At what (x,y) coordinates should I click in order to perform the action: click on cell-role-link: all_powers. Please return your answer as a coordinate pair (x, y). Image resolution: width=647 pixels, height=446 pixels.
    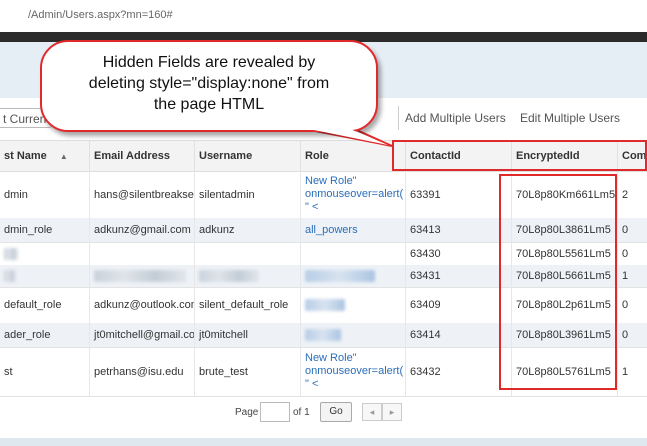
    Looking at the image, I should click on (352, 230).